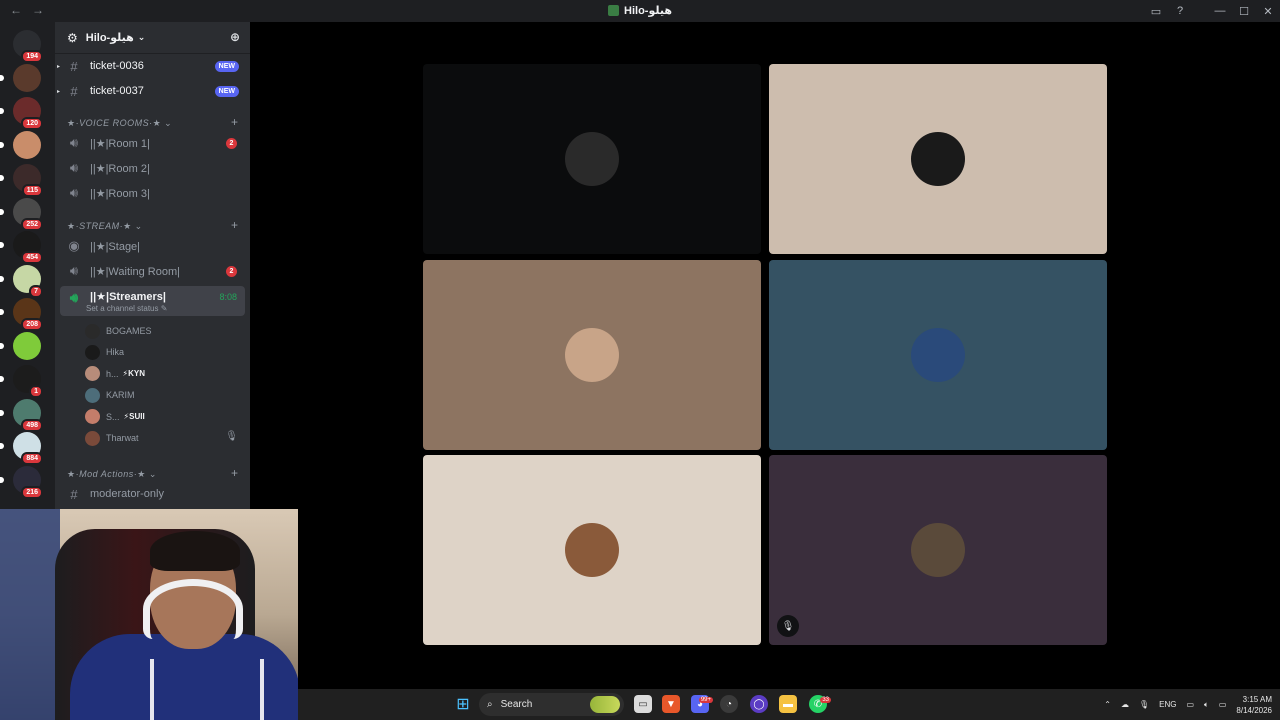 Image resolution: width=1280 pixels, height=720 pixels. What do you see at coordinates (1125, 704) in the screenshot?
I see `cloud-icon: ☁` at bounding box center [1125, 704].